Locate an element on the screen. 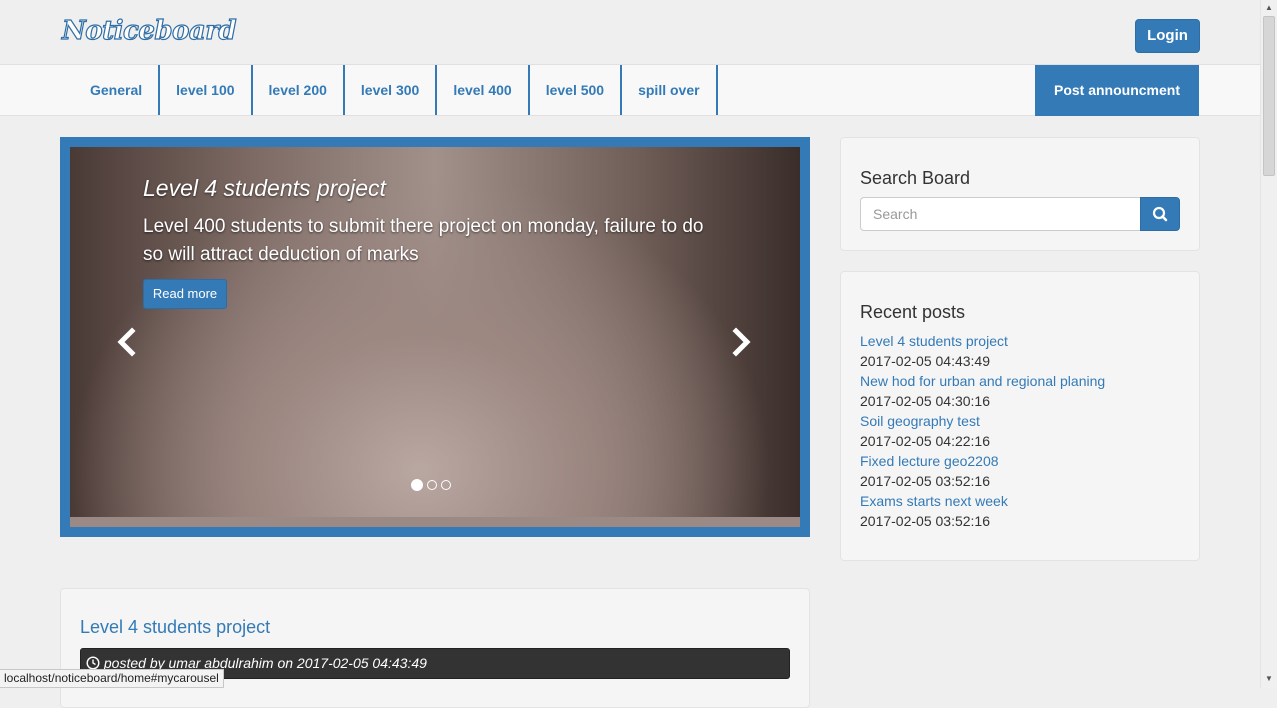  recent-post-link: Soil geography test is located at coordinates (982, 421).